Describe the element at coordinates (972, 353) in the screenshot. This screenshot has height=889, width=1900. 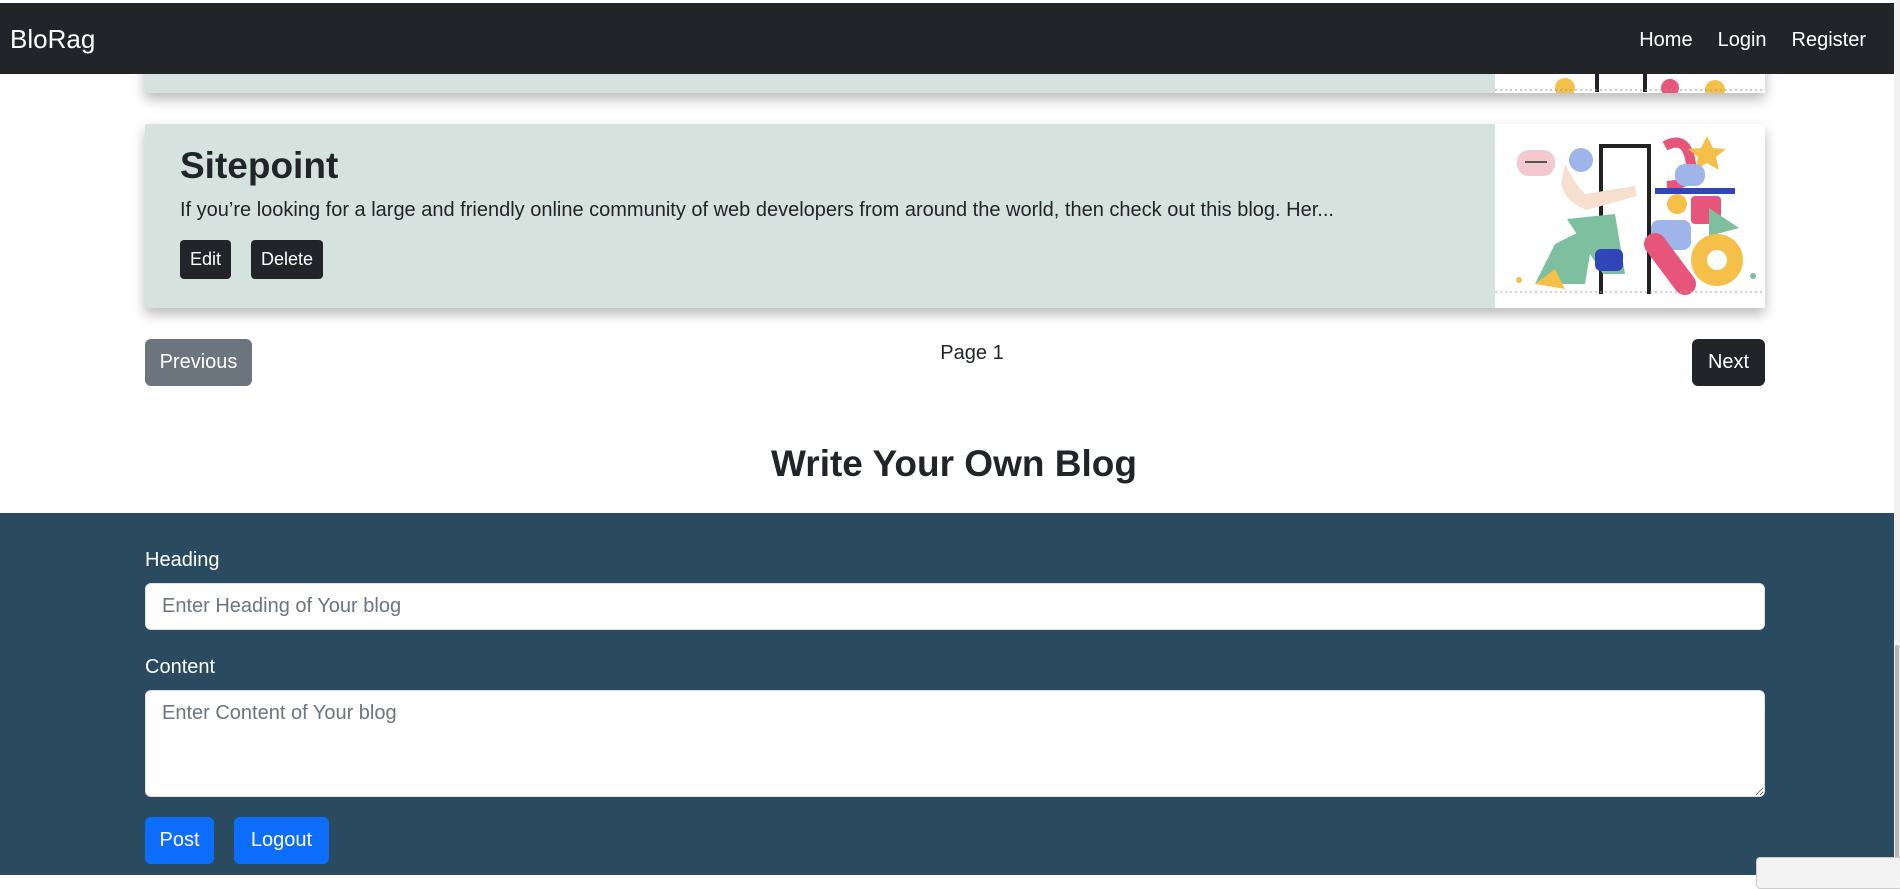
I see `page-indicator: Page 1` at that location.